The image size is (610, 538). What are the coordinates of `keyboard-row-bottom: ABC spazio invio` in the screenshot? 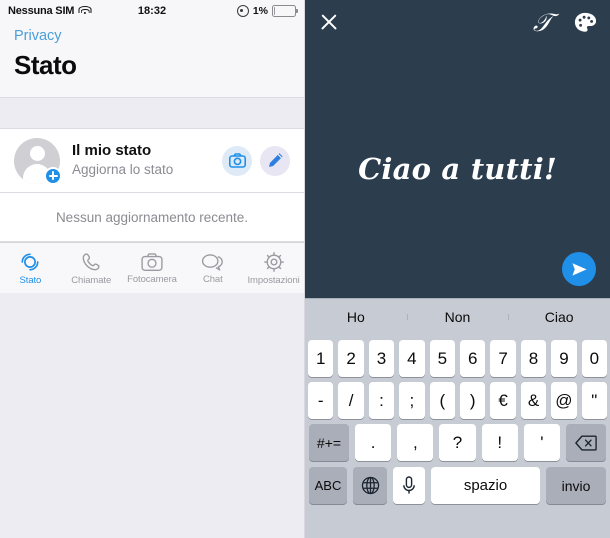 It's located at (457, 485).